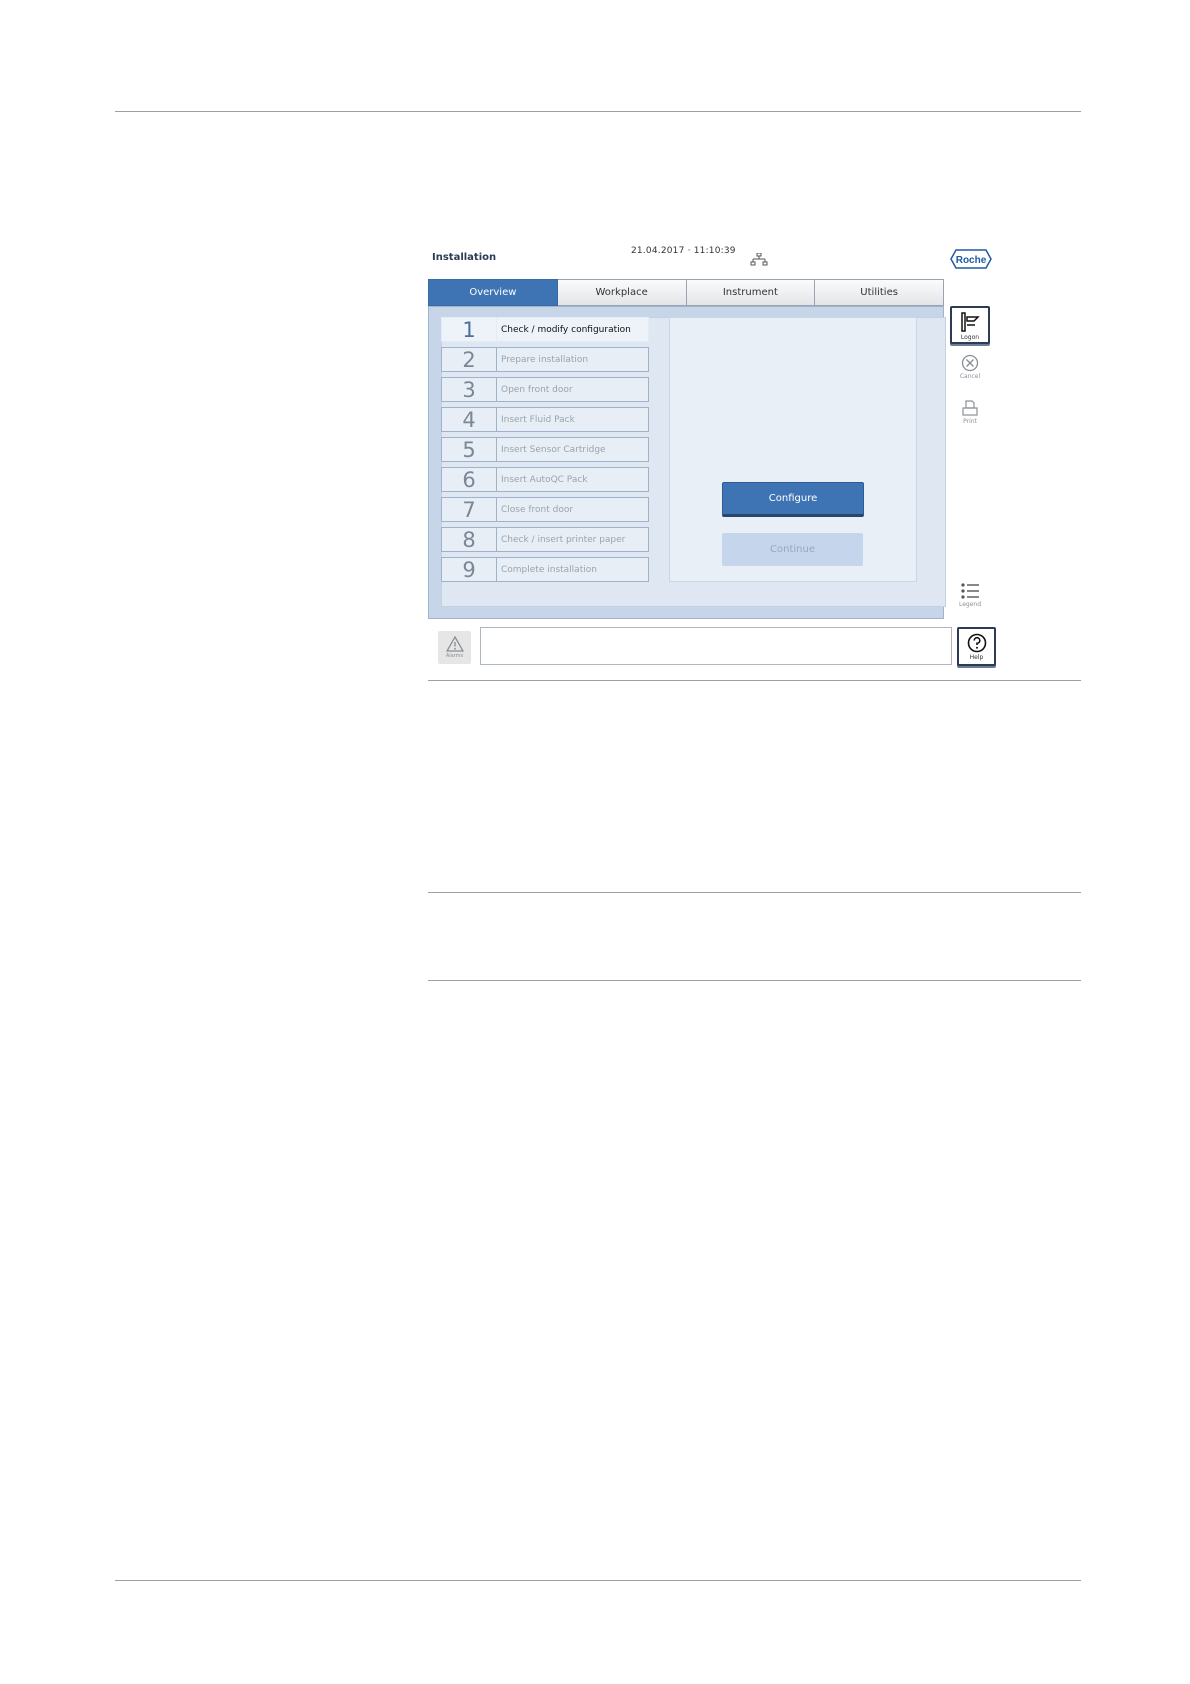  What do you see at coordinates (493, 292) in the screenshot?
I see `tab-overview: Overview` at bounding box center [493, 292].